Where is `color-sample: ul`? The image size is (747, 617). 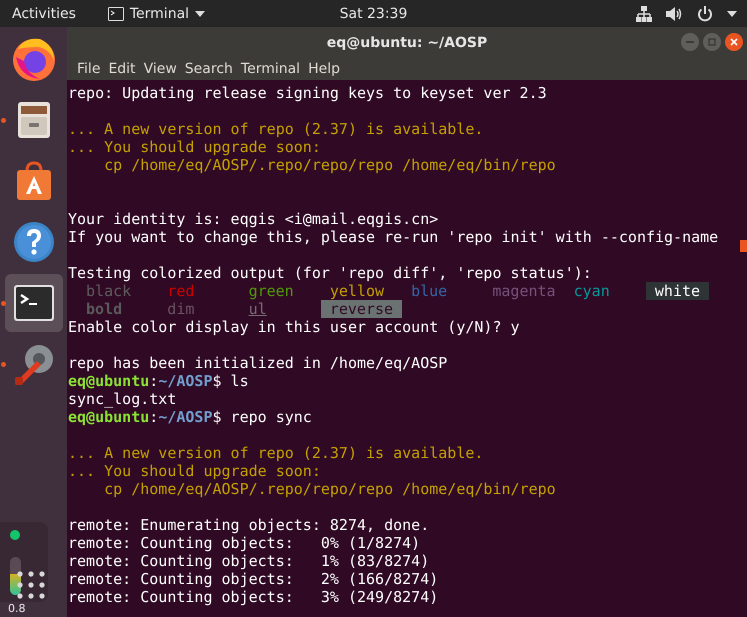
color-sample: ul is located at coordinates (258, 309).